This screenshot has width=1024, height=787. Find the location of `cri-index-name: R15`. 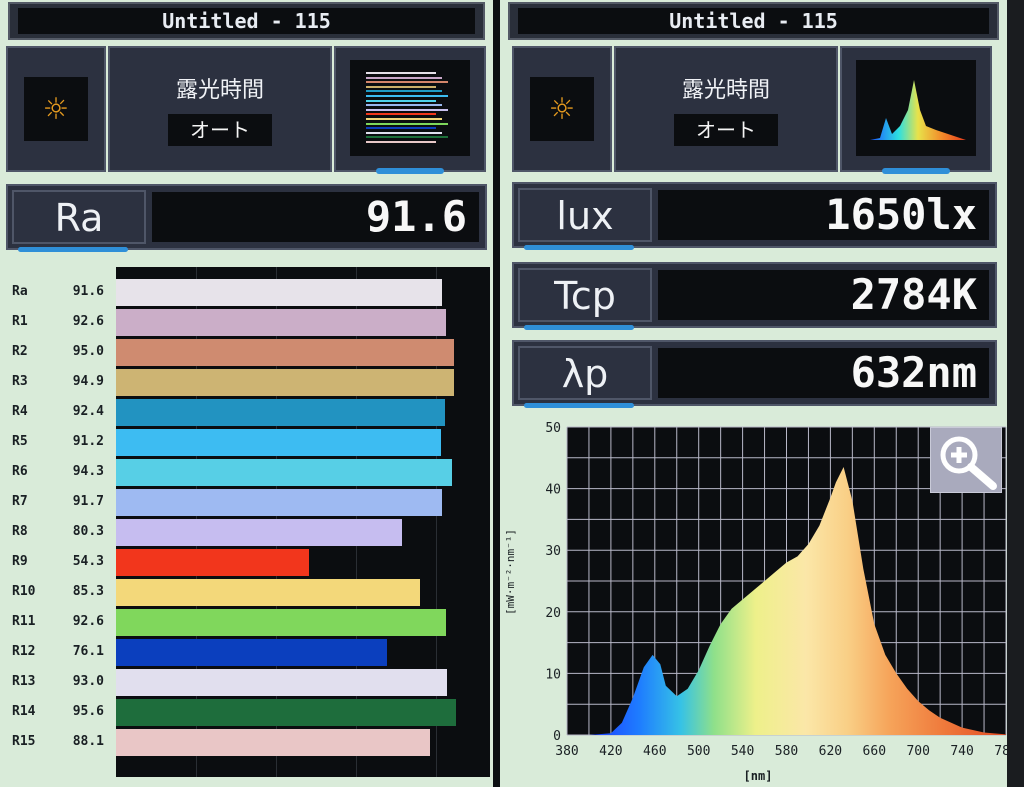

cri-index-name: R15 is located at coordinates (24, 741).